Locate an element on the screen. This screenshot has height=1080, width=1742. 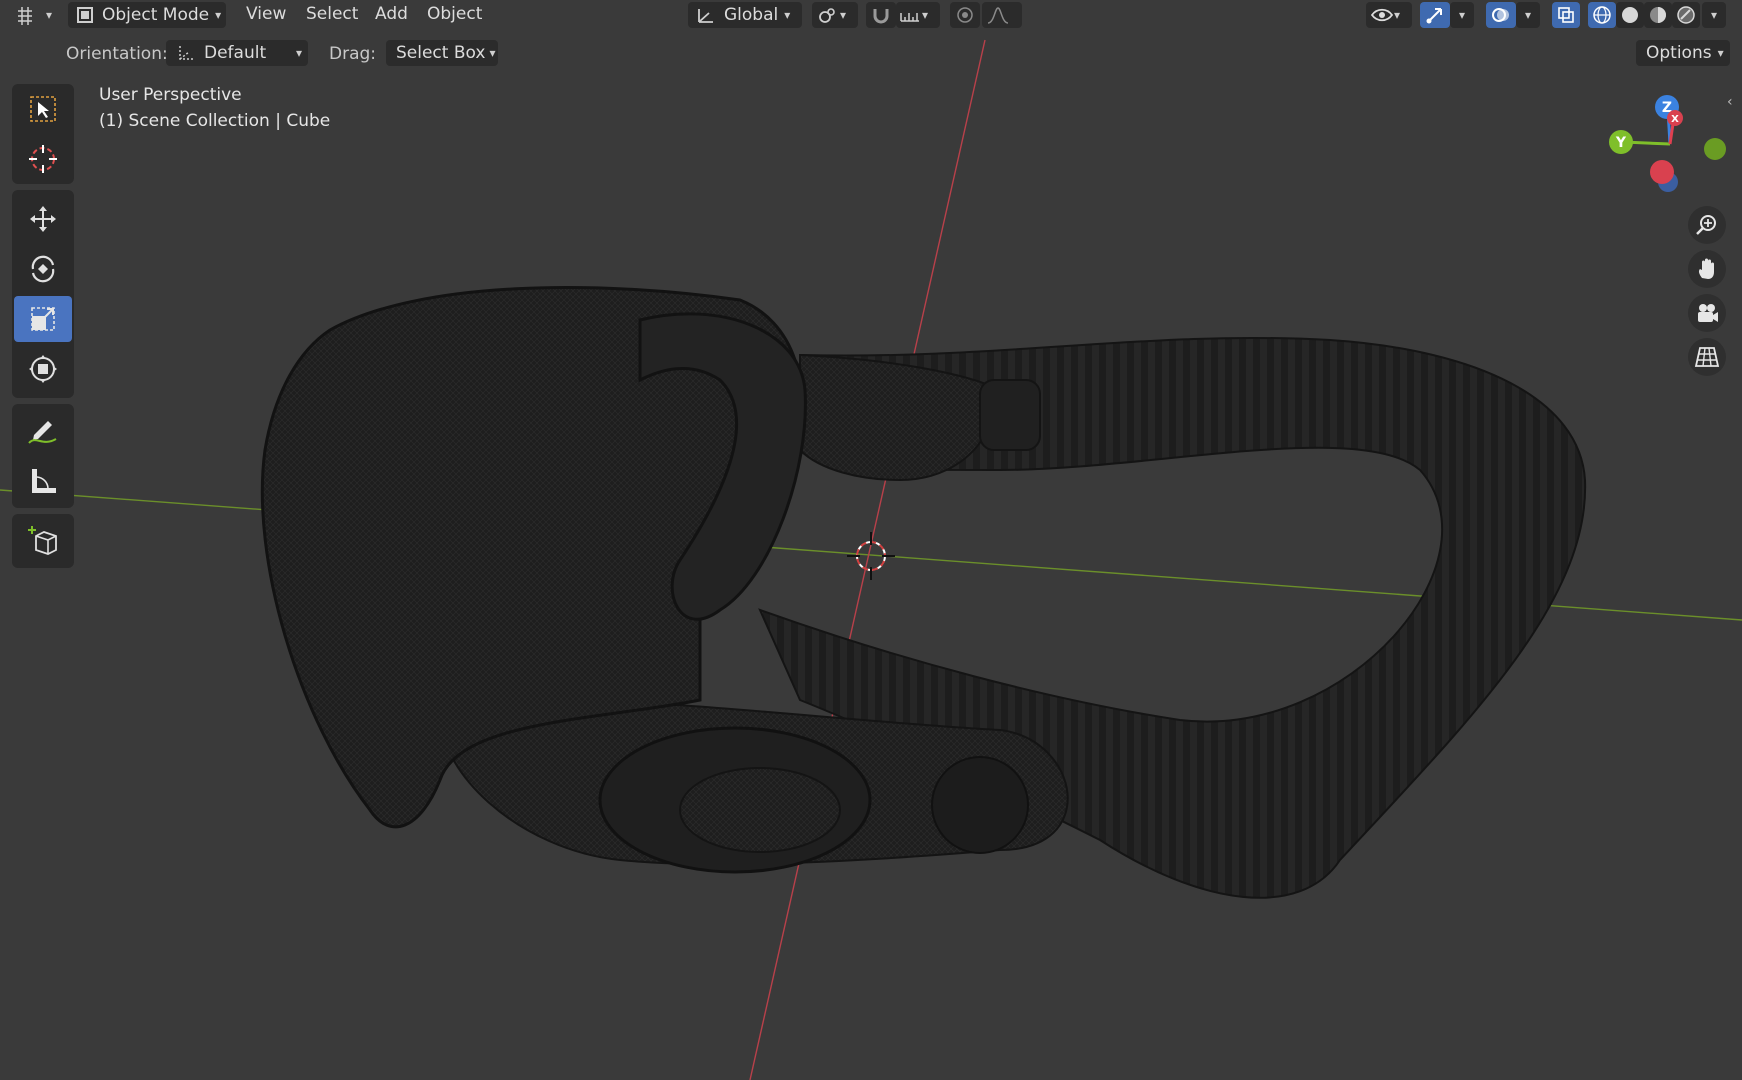
rendered-sphere-icon is located at coordinates (1686, 15).